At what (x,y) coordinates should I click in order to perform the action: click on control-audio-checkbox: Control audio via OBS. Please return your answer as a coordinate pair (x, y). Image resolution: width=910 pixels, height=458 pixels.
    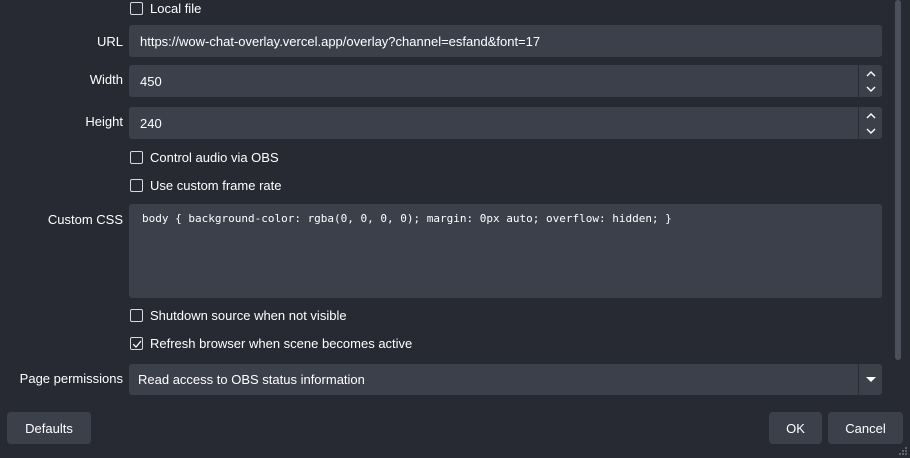
    Looking at the image, I should click on (204, 157).